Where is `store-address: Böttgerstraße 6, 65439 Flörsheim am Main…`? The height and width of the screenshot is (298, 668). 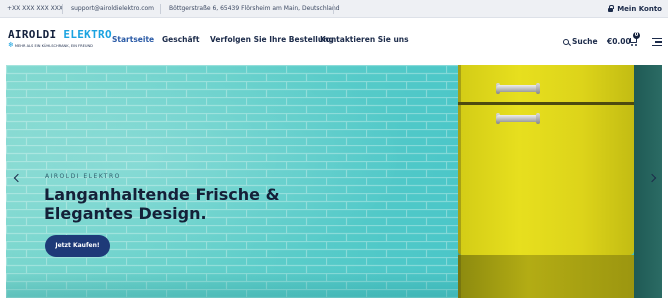
store-address: Böttgerstraße 6, 65439 Flörsheim am Main… is located at coordinates (254, 8).